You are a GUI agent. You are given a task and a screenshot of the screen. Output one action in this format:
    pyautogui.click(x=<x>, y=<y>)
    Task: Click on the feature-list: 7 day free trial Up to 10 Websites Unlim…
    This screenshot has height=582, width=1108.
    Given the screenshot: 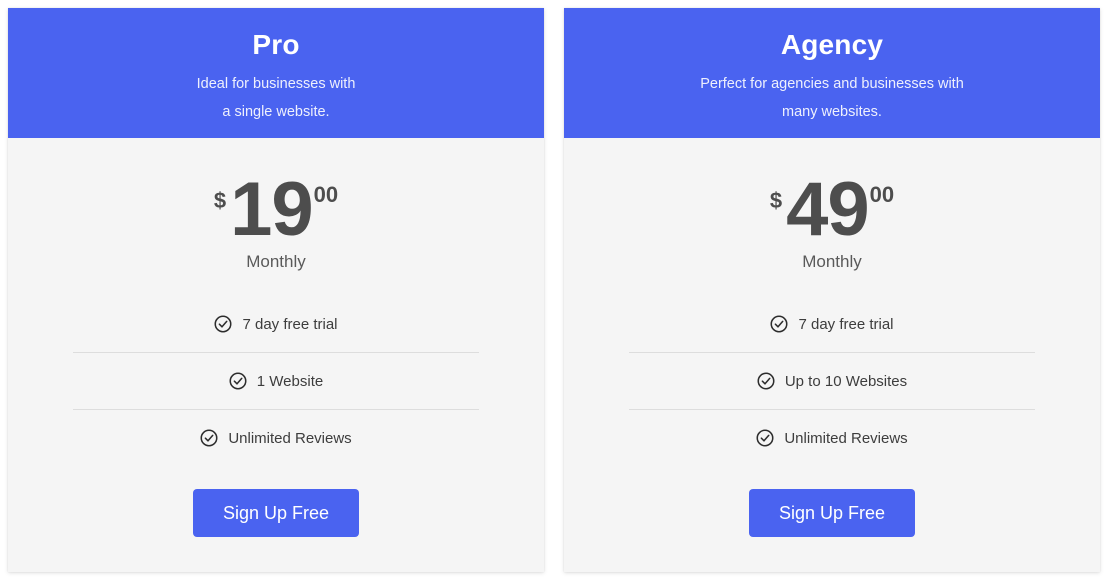 What is the action you would take?
    pyautogui.click(x=832, y=381)
    